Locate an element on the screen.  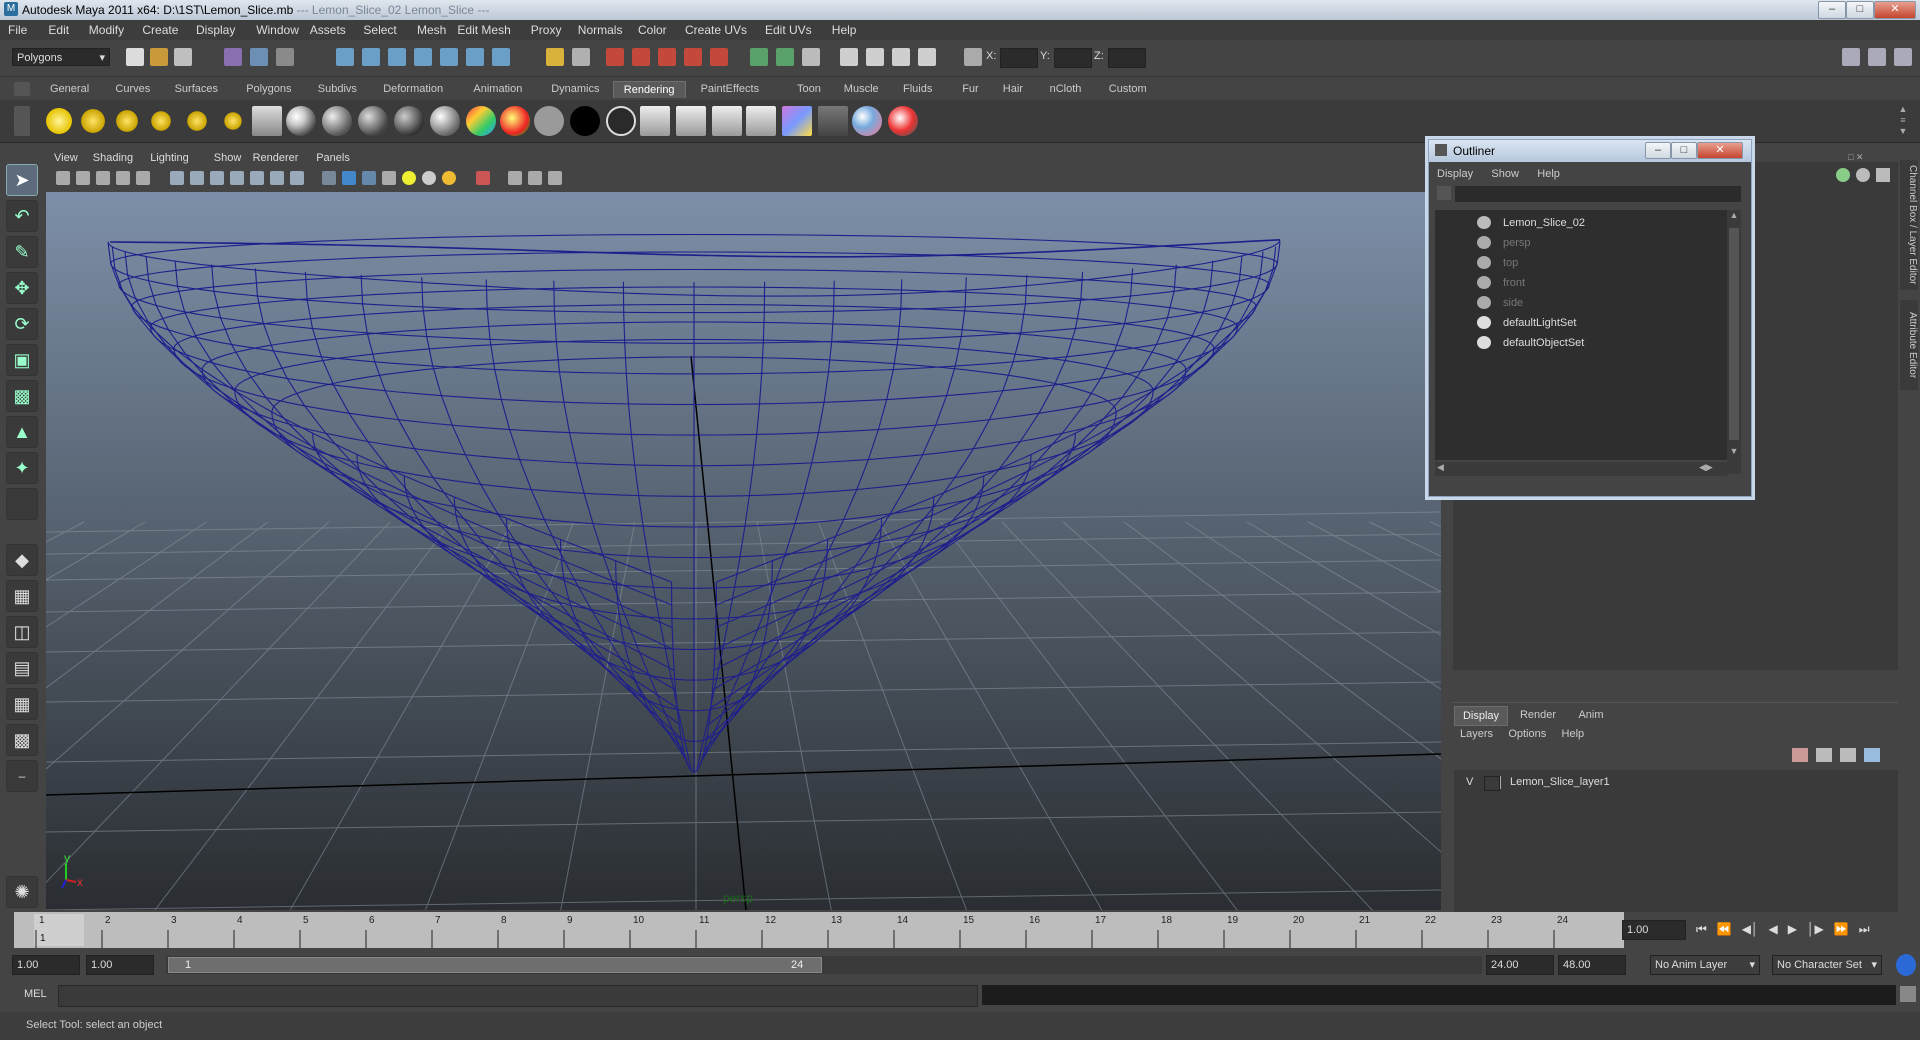
close-window-button: ✕ is located at coordinates (1895, 10).